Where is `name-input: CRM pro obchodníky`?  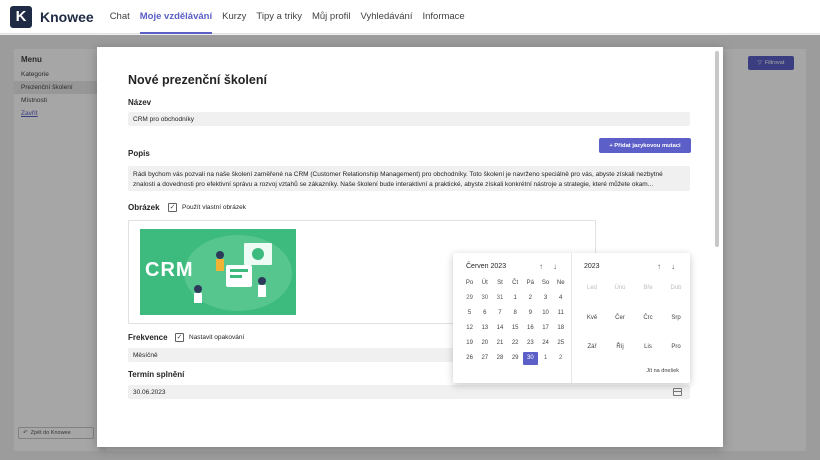
name-input: CRM pro obchodníky is located at coordinates (409, 119).